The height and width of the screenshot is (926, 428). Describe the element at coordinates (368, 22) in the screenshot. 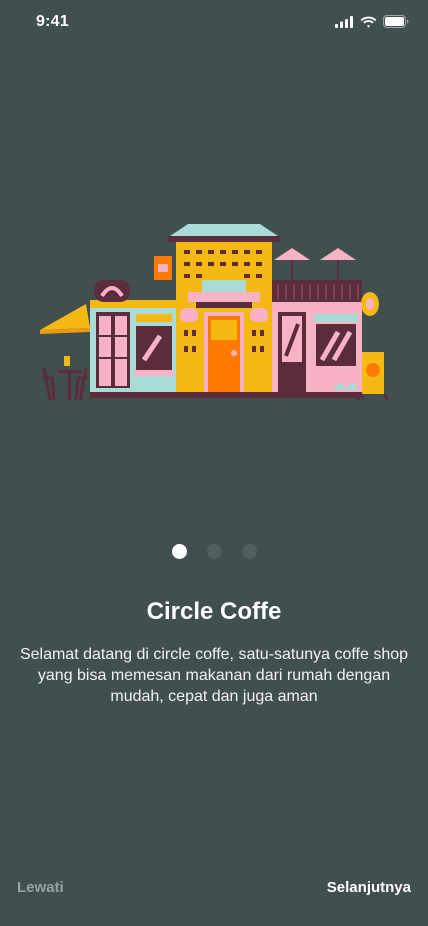

I see `wifi-icon` at that location.